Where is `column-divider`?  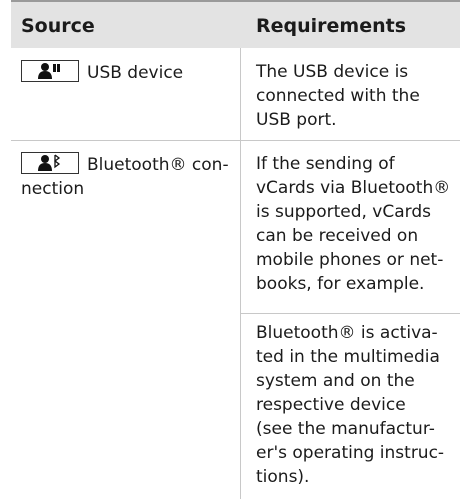 column-divider is located at coordinates (240, 273).